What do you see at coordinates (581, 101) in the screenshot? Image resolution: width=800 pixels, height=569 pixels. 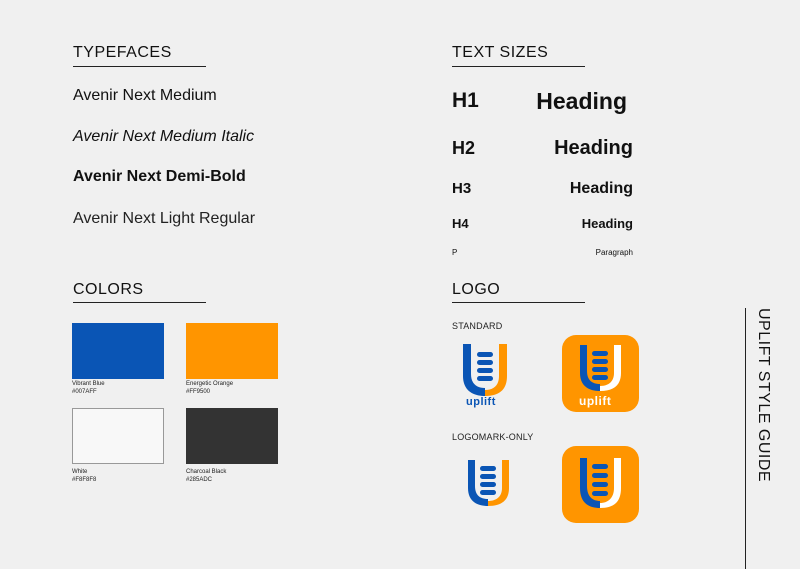 I see `h1-sample: Heading` at bounding box center [581, 101].